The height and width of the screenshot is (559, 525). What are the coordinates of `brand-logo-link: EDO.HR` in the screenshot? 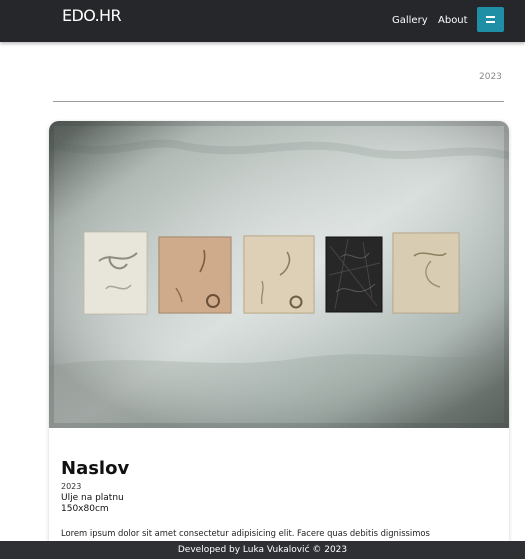 It's located at (97, 20).